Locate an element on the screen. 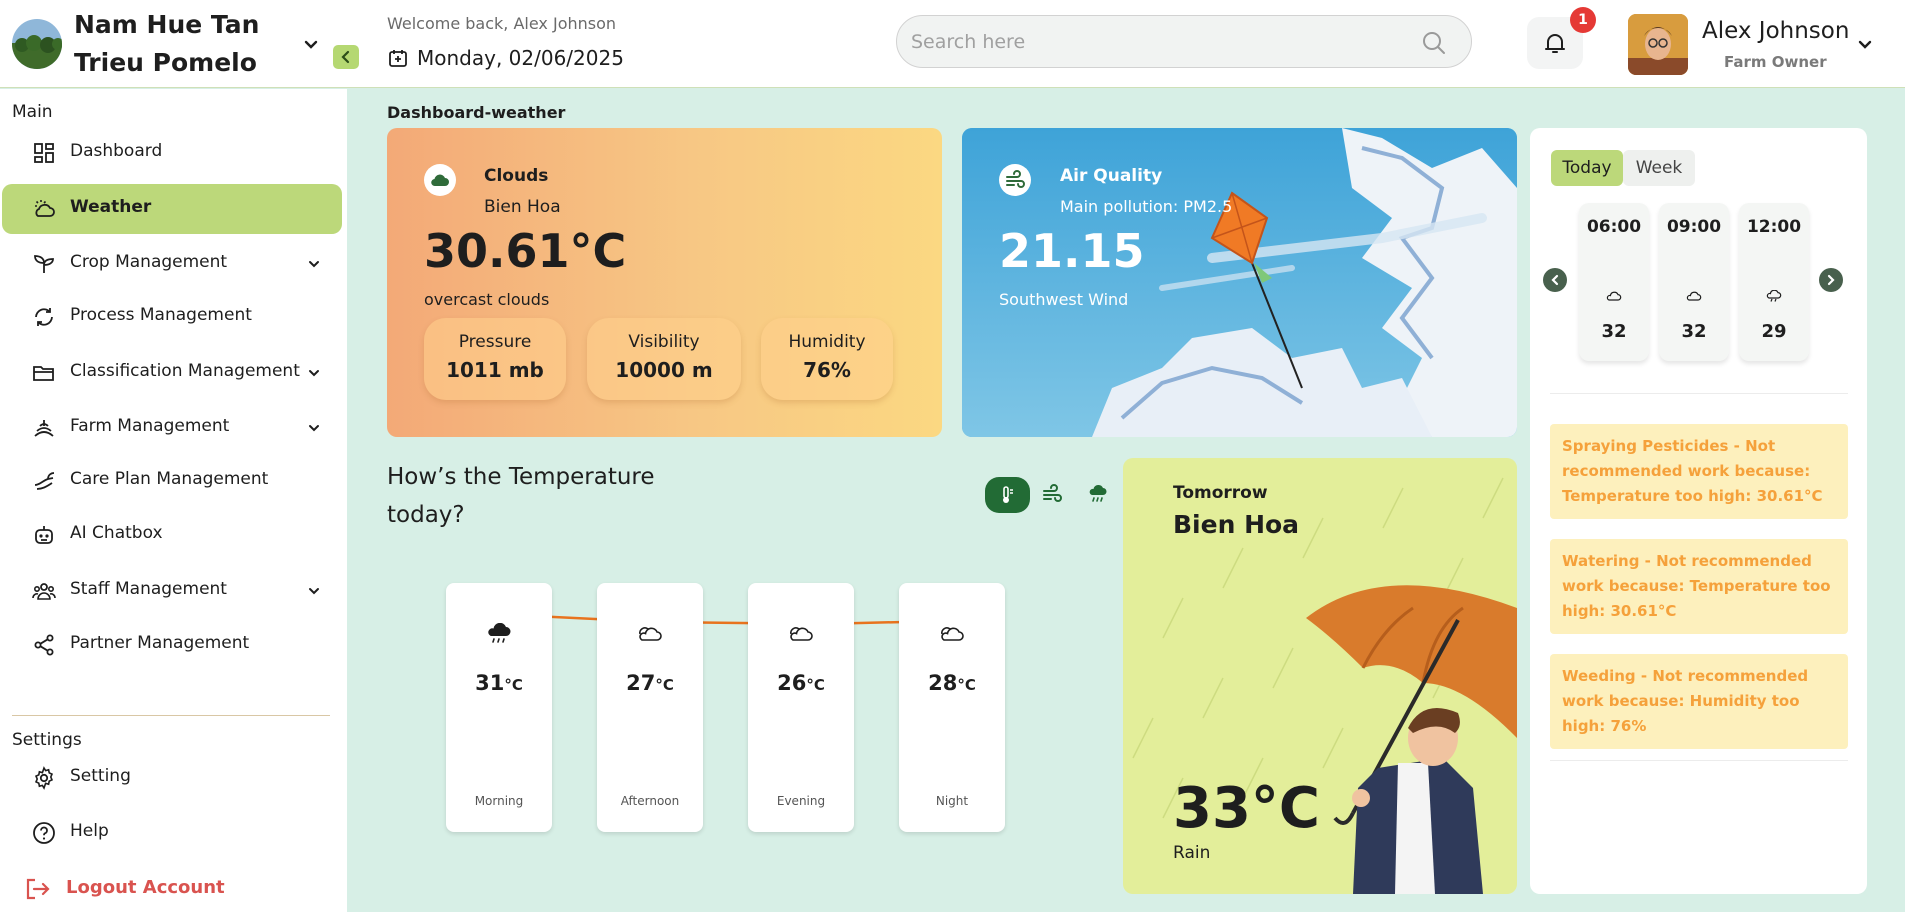  stat-label: Humidity is located at coordinates (827, 342).